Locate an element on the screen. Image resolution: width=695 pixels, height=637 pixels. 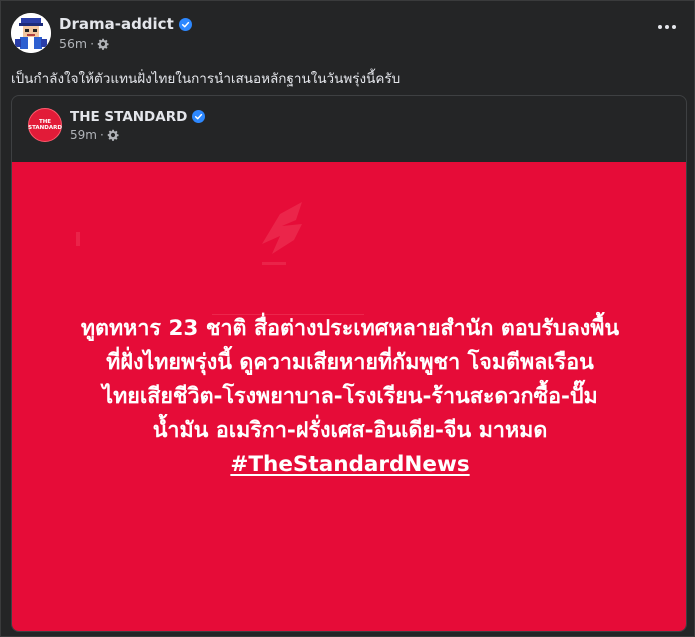
page-avatar: THE STANDARD is located at coordinates (45, 125).